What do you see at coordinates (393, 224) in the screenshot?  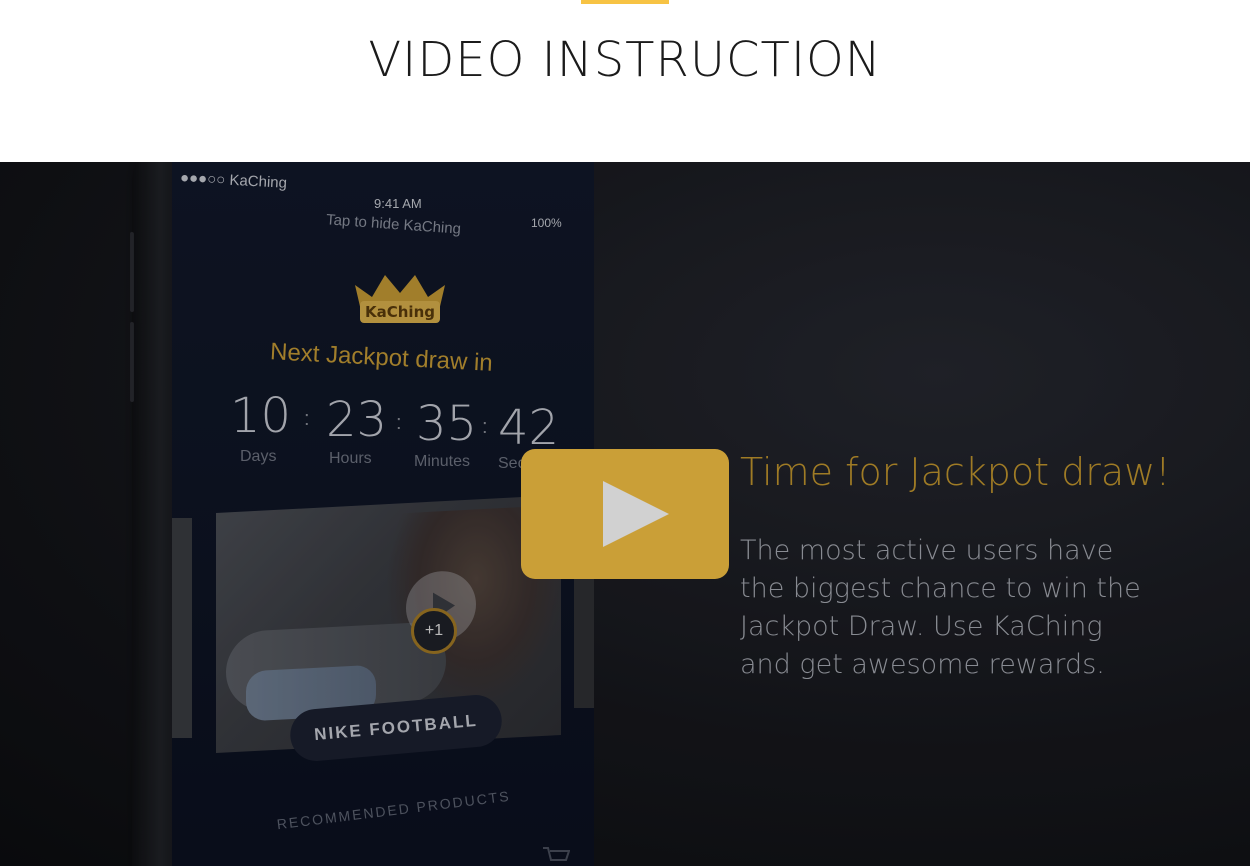 I see `tap-to-hide-hint: Tap to hide KaChing` at bounding box center [393, 224].